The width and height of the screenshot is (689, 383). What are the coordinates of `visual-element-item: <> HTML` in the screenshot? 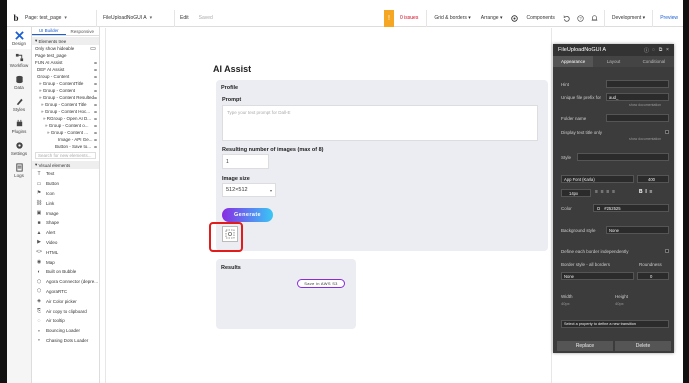 It's located at (65, 252).